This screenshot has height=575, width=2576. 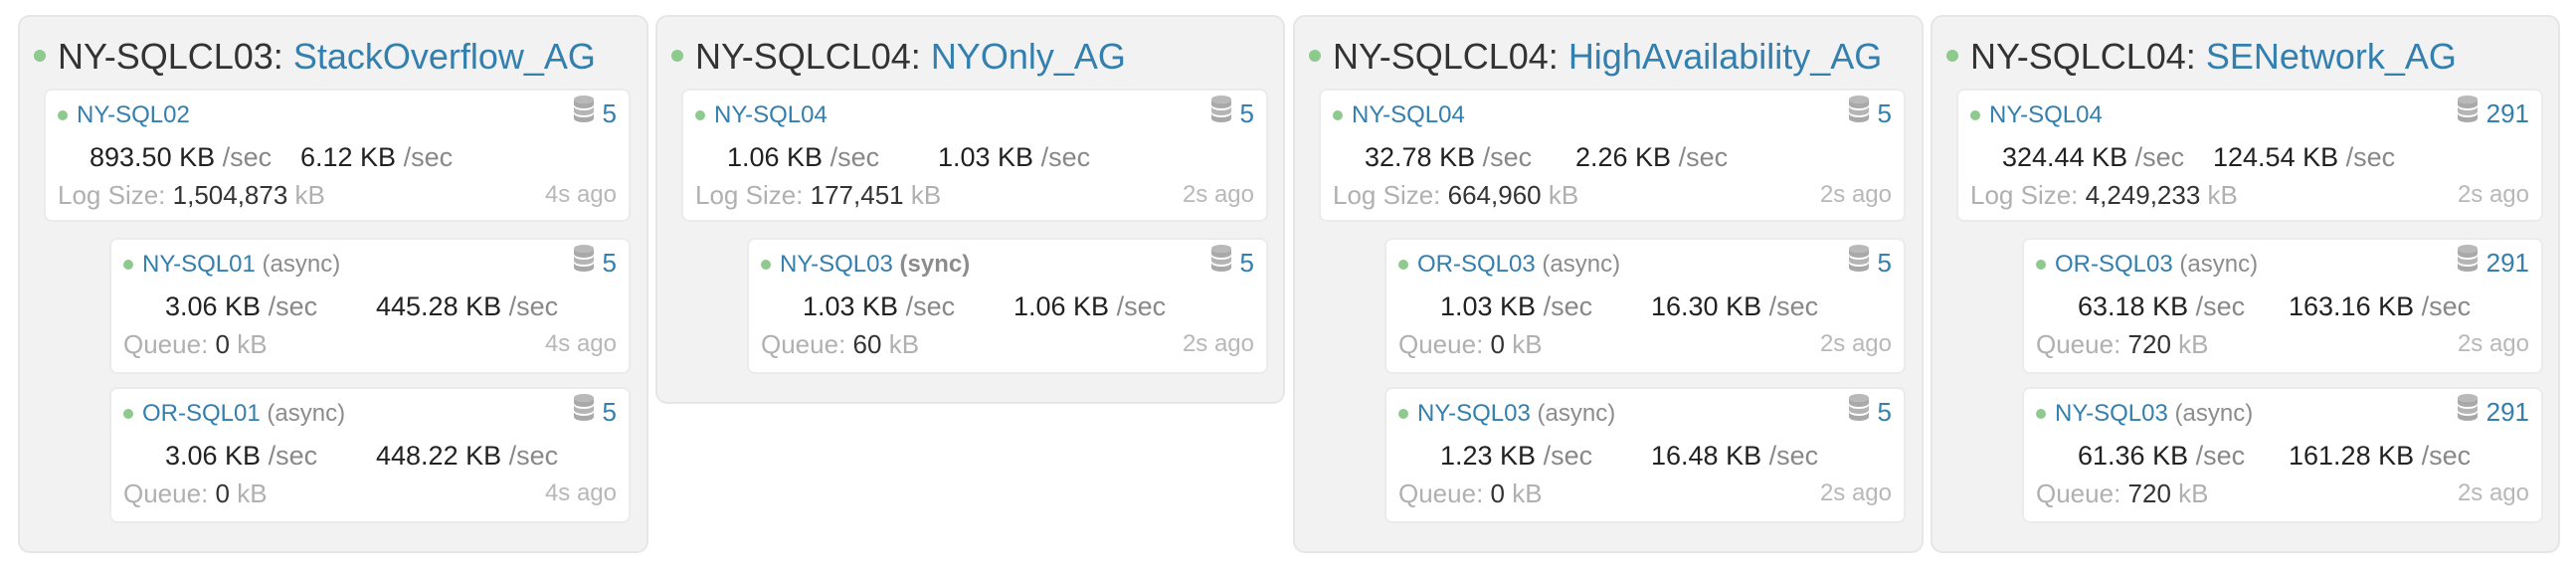 I want to click on database-count-value: 291, so click(x=2507, y=412).